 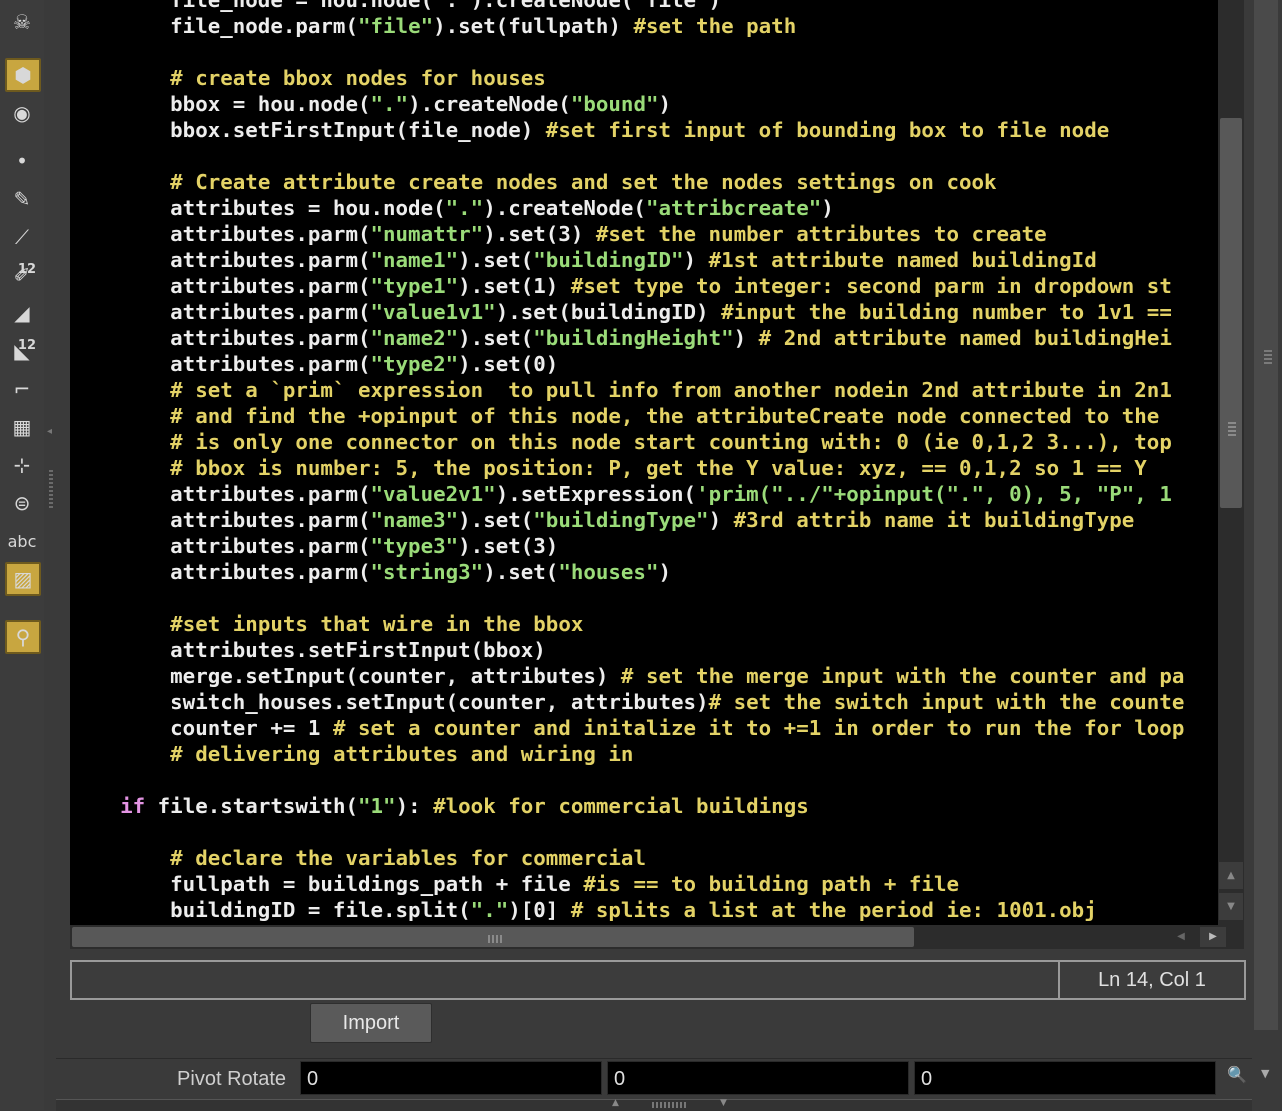 I want to click on eraser-icon: ◢, so click(x=22, y=313).